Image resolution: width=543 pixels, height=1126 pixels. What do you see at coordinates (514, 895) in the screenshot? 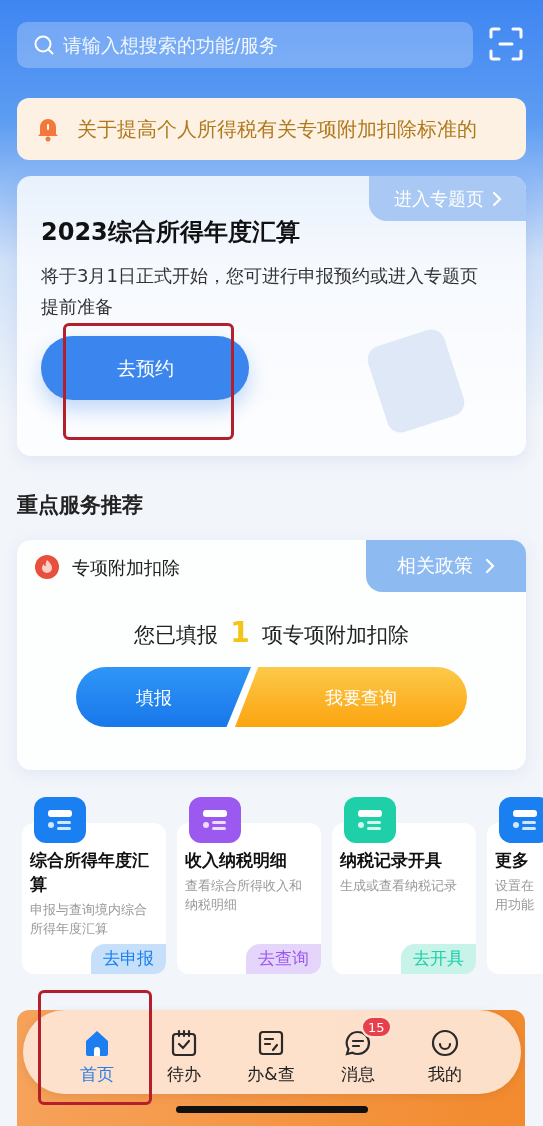
I see `service-description: 设置在 用功能` at bounding box center [514, 895].